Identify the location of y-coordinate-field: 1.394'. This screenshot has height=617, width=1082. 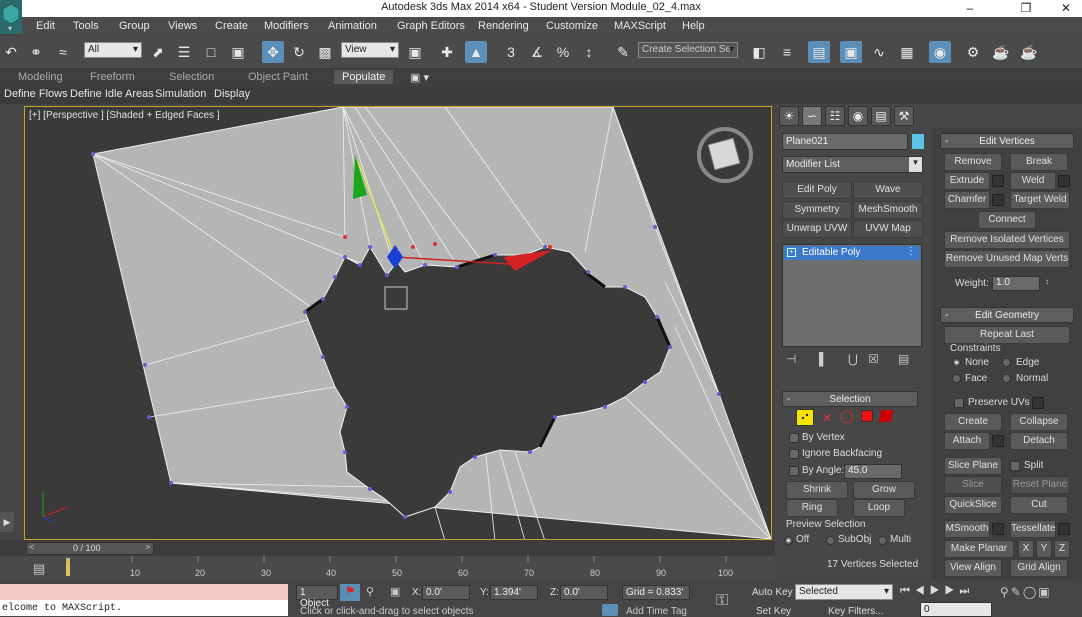
(514, 592).